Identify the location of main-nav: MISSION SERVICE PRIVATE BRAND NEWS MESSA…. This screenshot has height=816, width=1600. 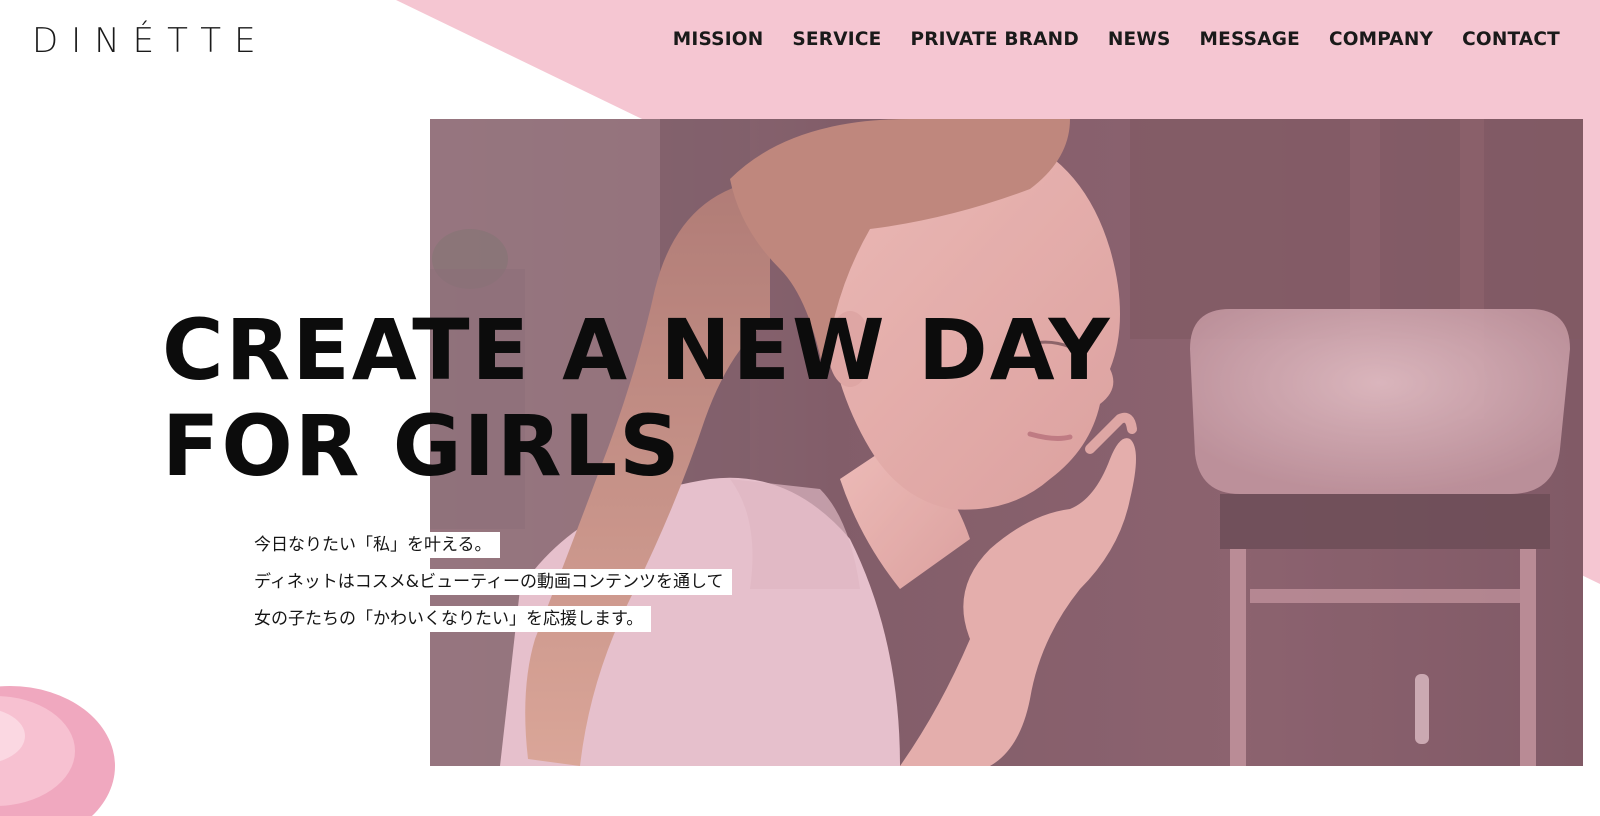
(1116, 40).